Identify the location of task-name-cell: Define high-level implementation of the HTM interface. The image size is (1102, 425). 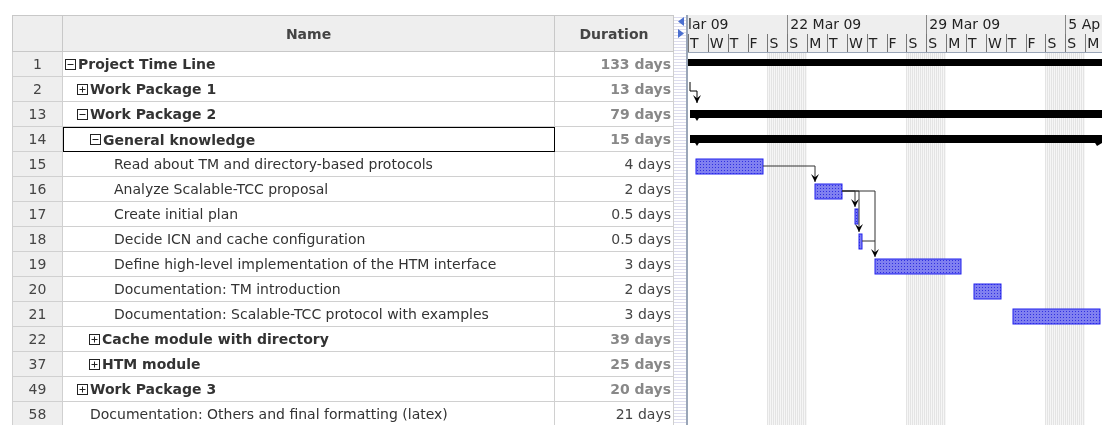
(309, 264).